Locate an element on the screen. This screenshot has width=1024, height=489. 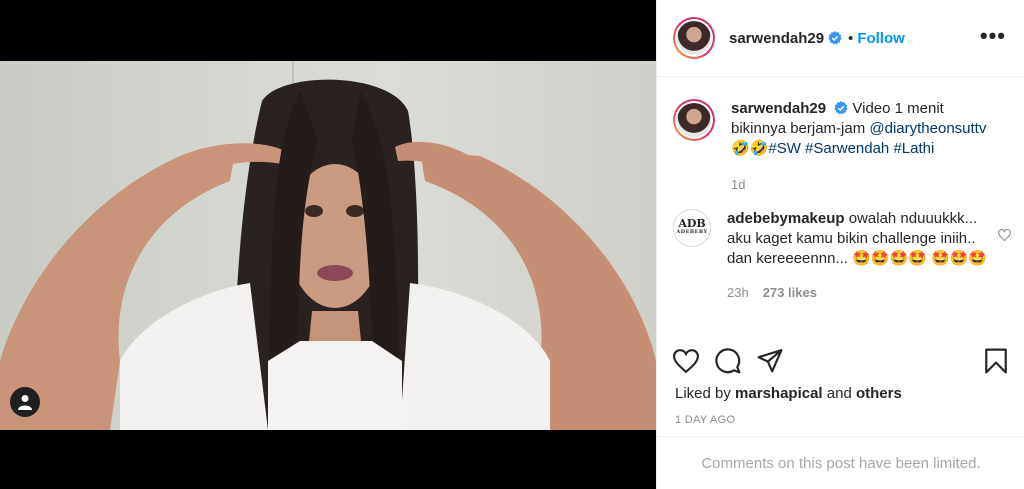
caption-emoji: 🤣🤣 is located at coordinates (750, 148).